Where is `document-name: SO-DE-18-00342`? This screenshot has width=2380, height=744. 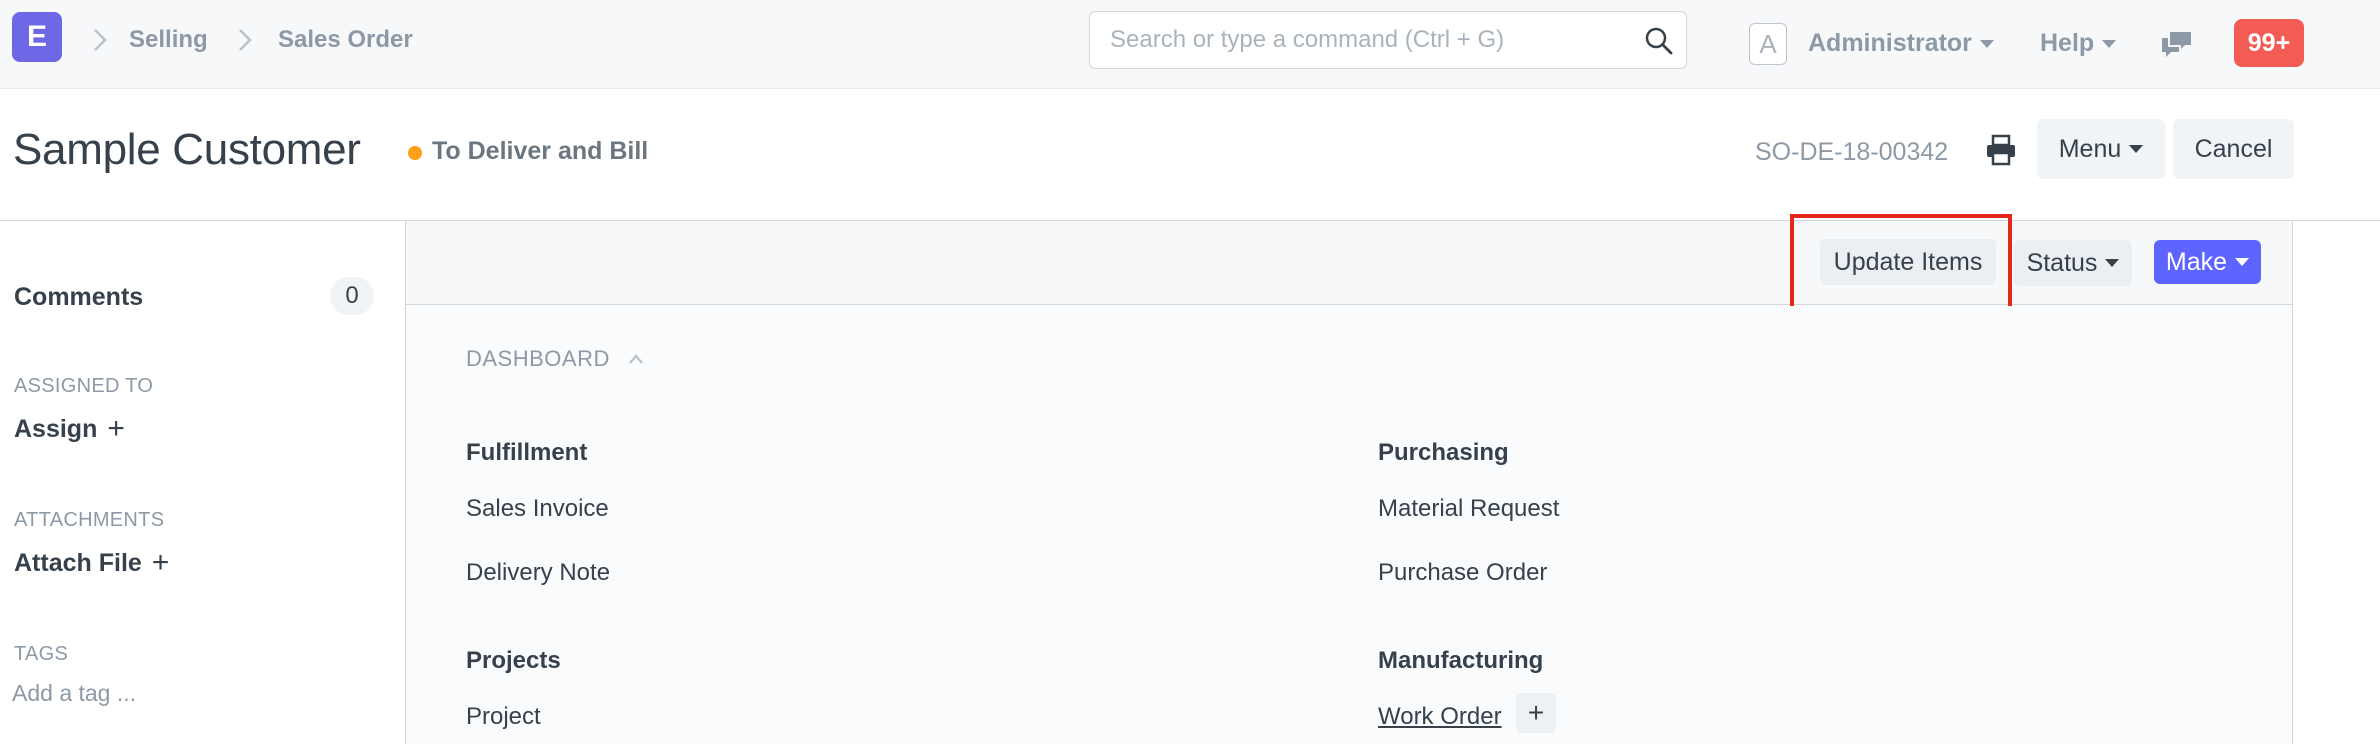 document-name: SO-DE-18-00342 is located at coordinates (1852, 152).